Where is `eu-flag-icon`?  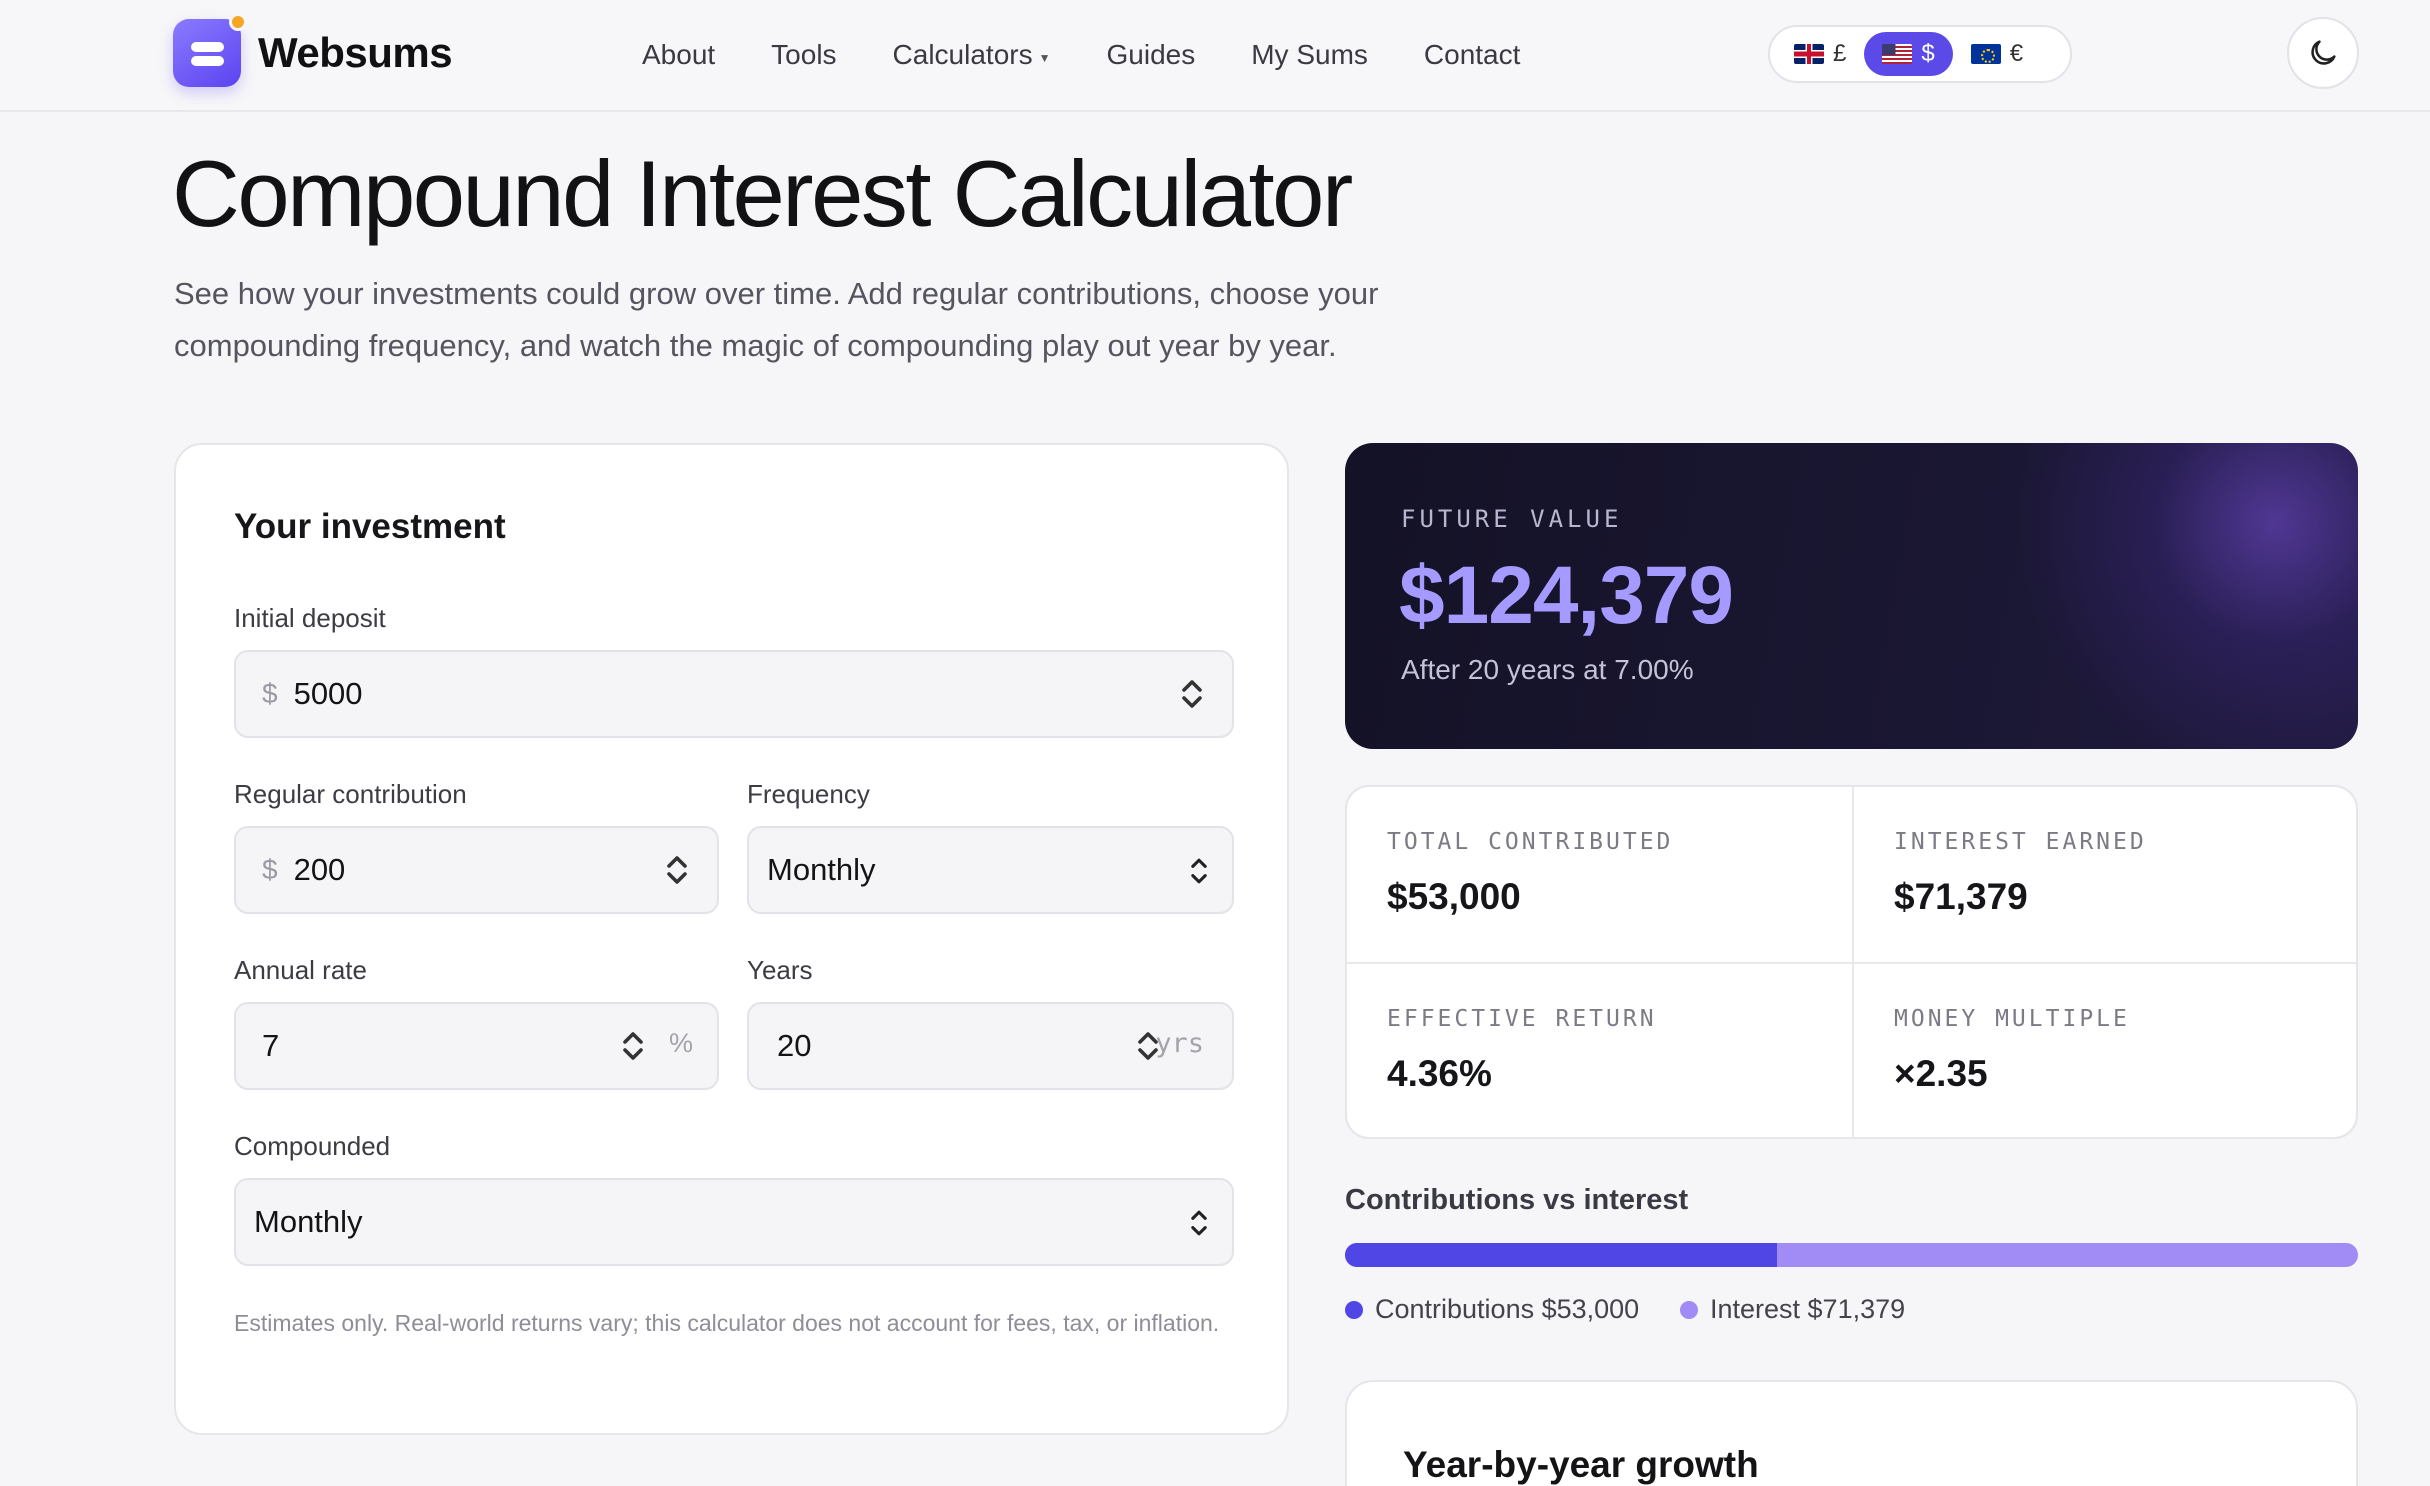
eu-flag-icon is located at coordinates (1985, 54).